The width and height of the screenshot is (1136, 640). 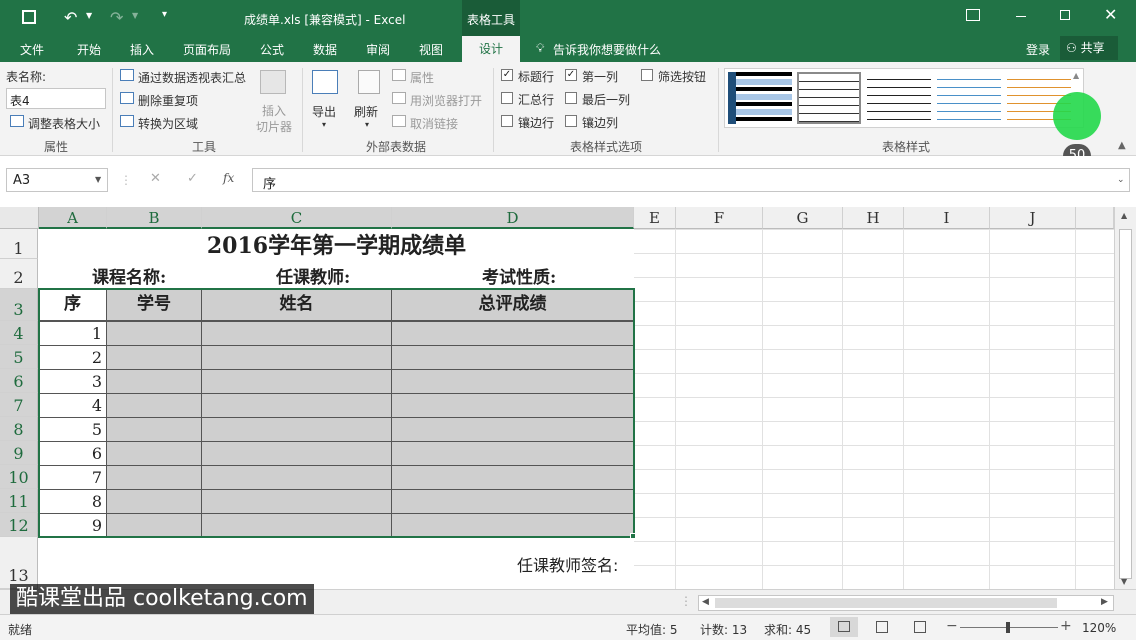 What do you see at coordinates (1021, 16) in the screenshot?
I see `minimize-icon` at bounding box center [1021, 16].